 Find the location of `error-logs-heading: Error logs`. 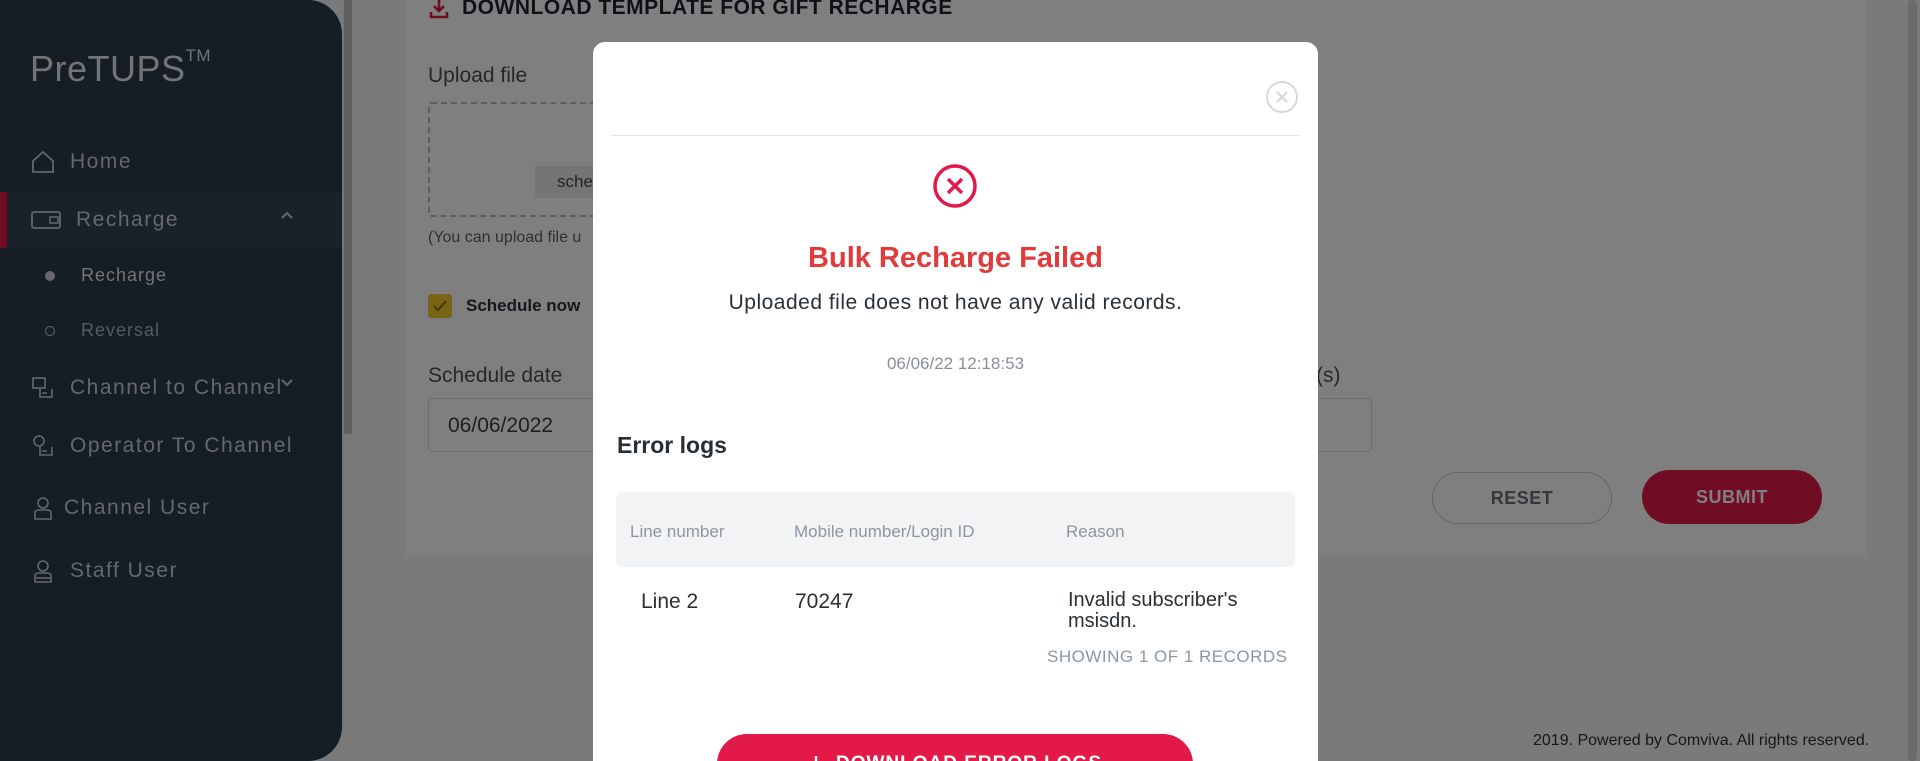

error-logs-heading: Error logs is located at coordinates (672, 445).